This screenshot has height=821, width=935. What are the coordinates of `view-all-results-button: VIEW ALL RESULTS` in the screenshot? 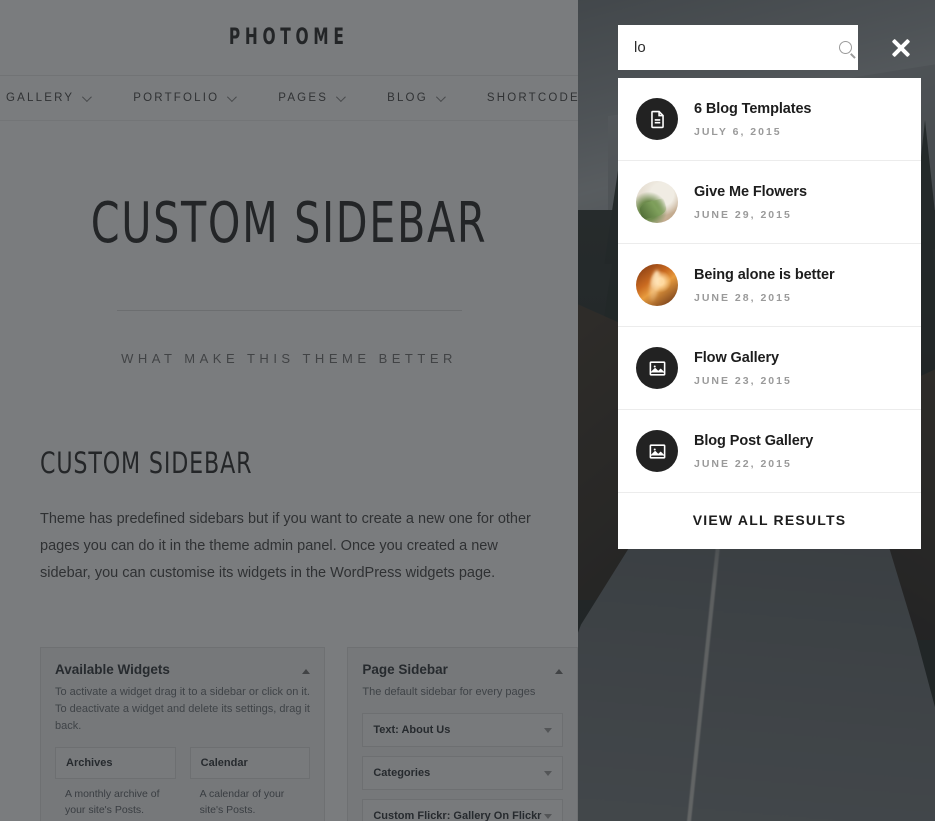 It's located at (769, 521).